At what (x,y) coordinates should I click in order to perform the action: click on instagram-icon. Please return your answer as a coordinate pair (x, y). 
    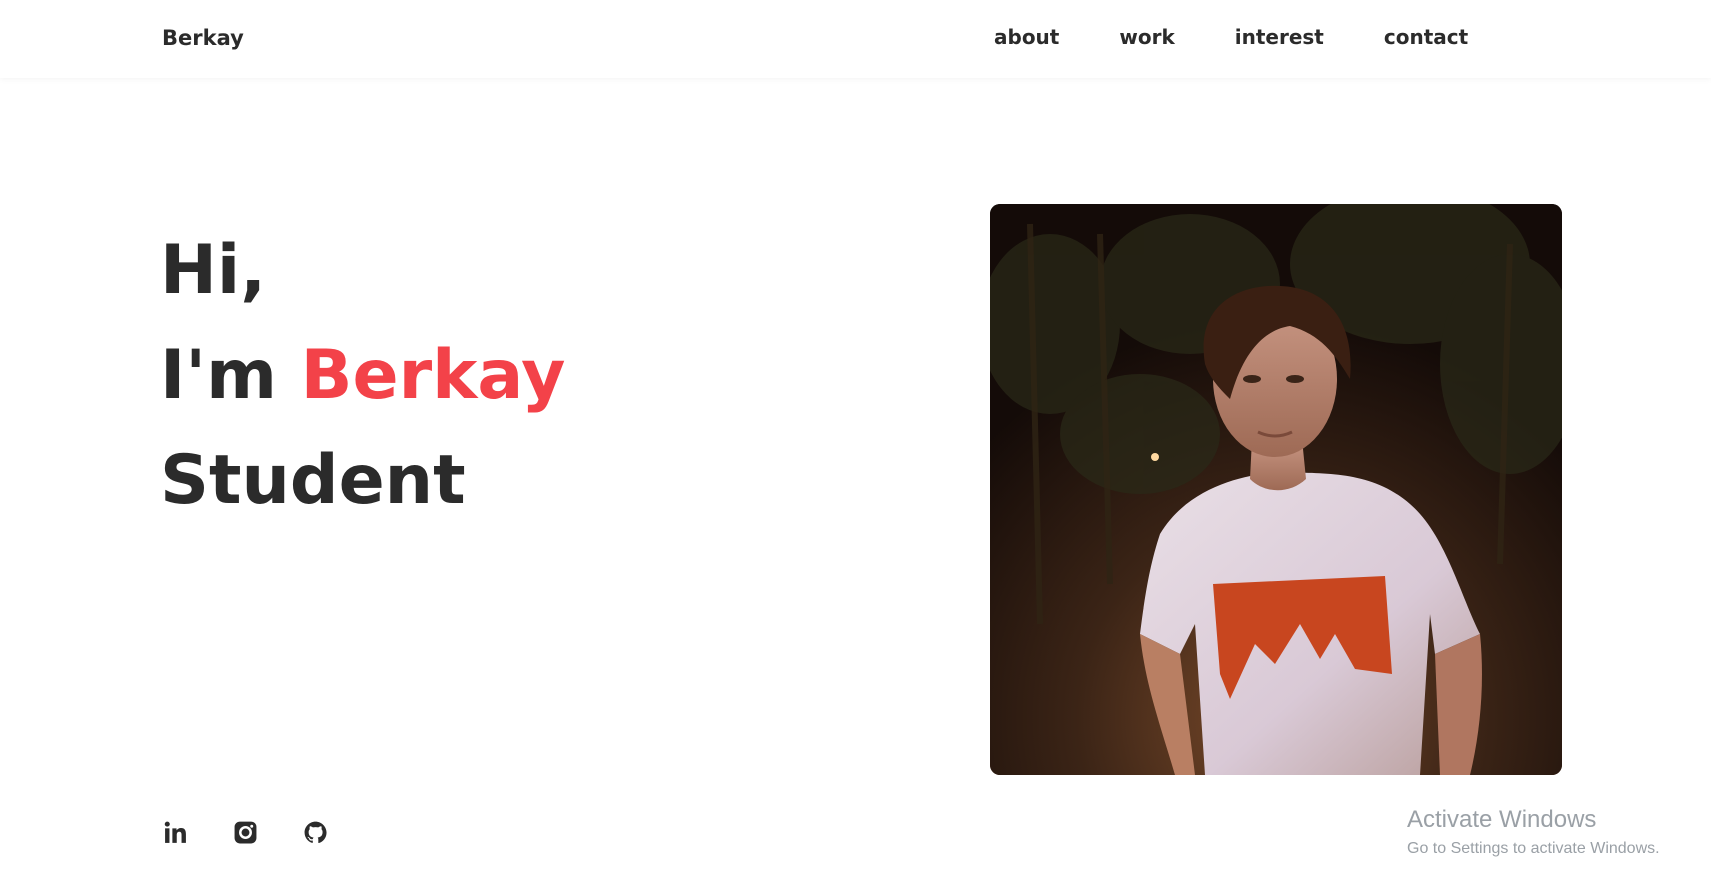
    Looking at the image, I should click on (245, 832).